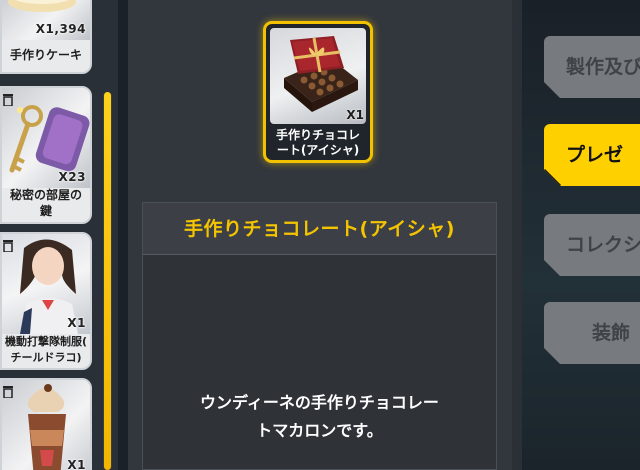  What do you see at coordinates (319, 430) in the screenshot?
I see `item-description-line2: トマカロンです。` at bounding box center [319, 430].